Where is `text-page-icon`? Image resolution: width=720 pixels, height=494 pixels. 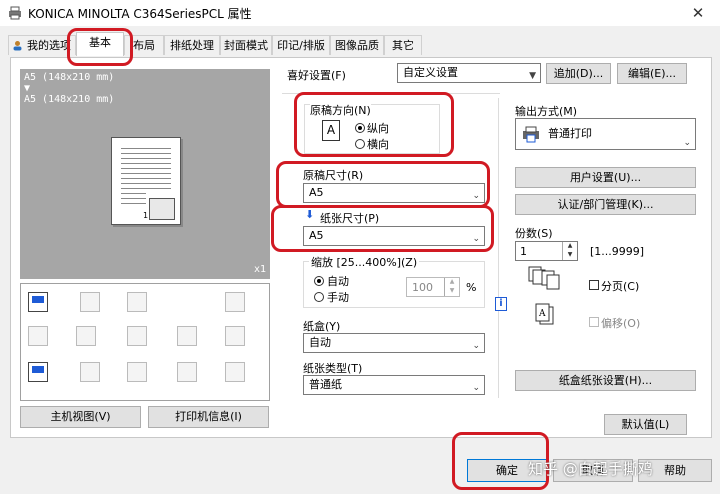
text-page-icon is located at coordinates (137, 336).